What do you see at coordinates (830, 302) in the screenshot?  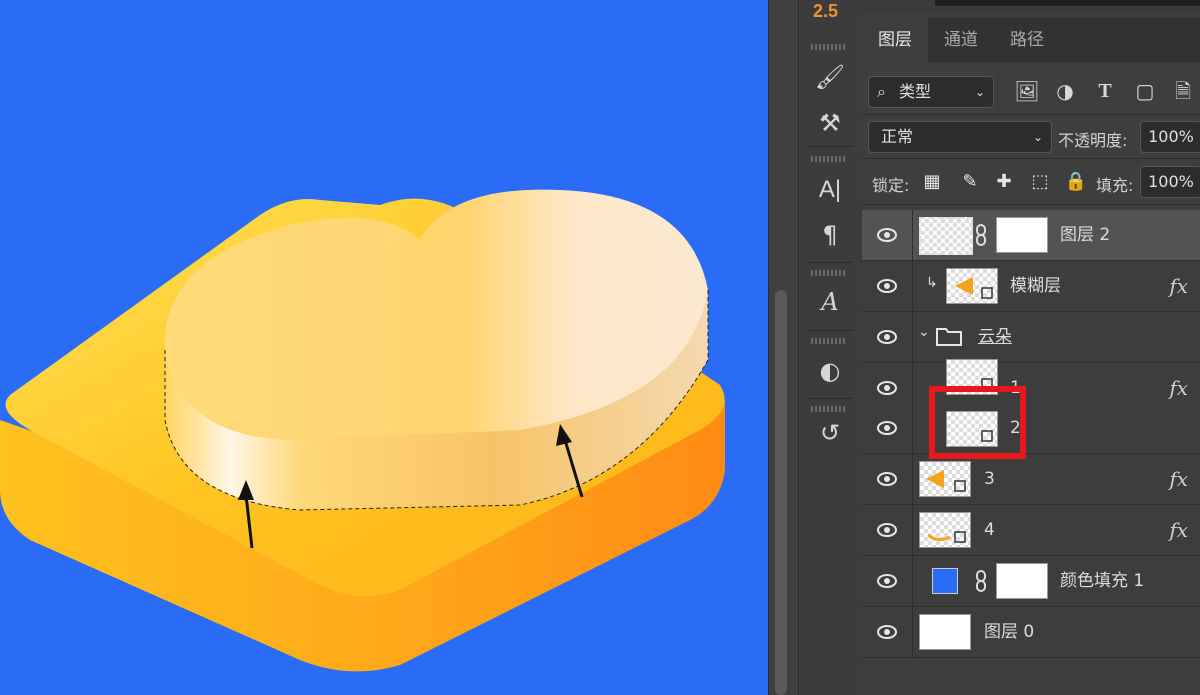 I see `glyphs-panel-icon: A` at bounding box center [830, 302].